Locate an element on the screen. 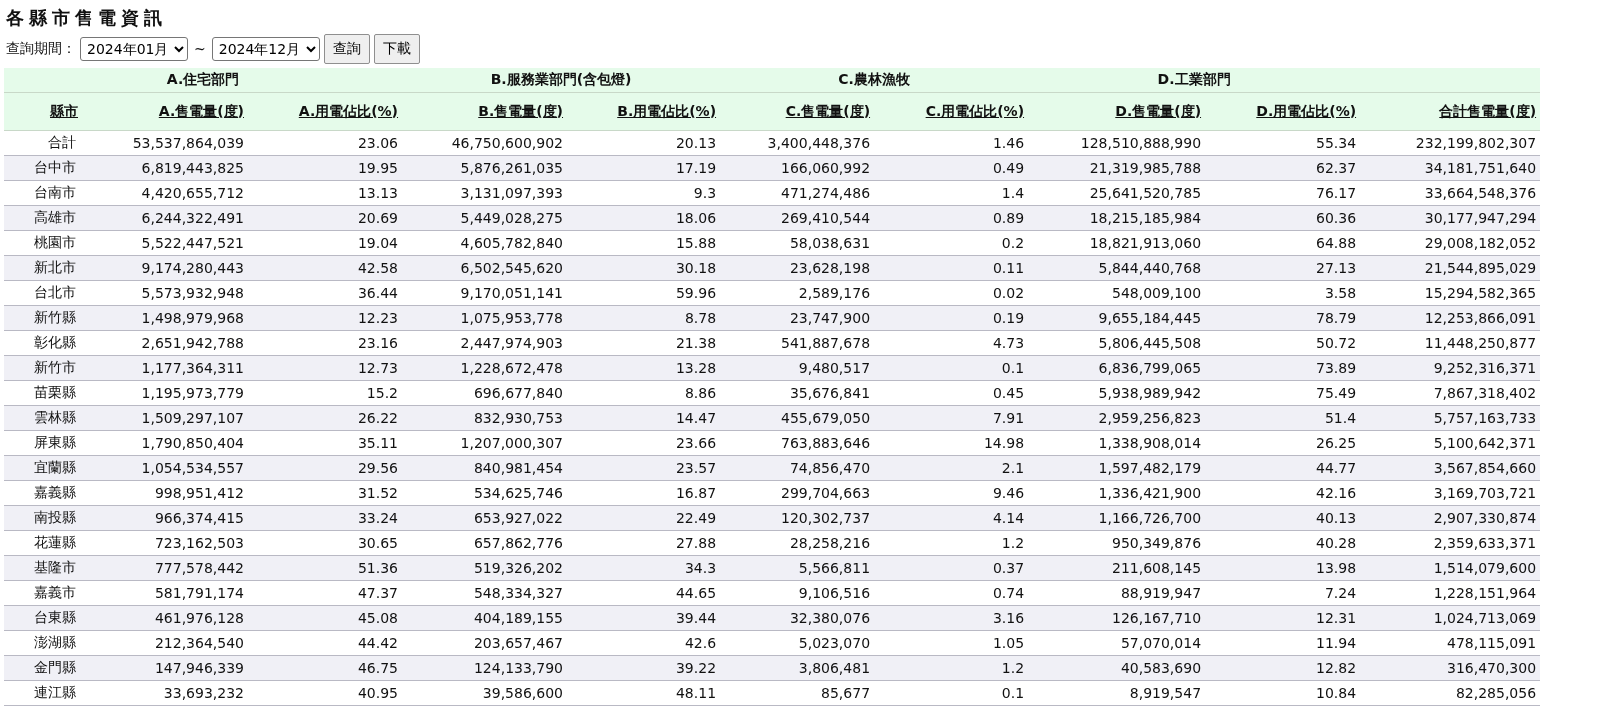  table-cell: 2,907,330,874 is located at coordinates (1450, 518).